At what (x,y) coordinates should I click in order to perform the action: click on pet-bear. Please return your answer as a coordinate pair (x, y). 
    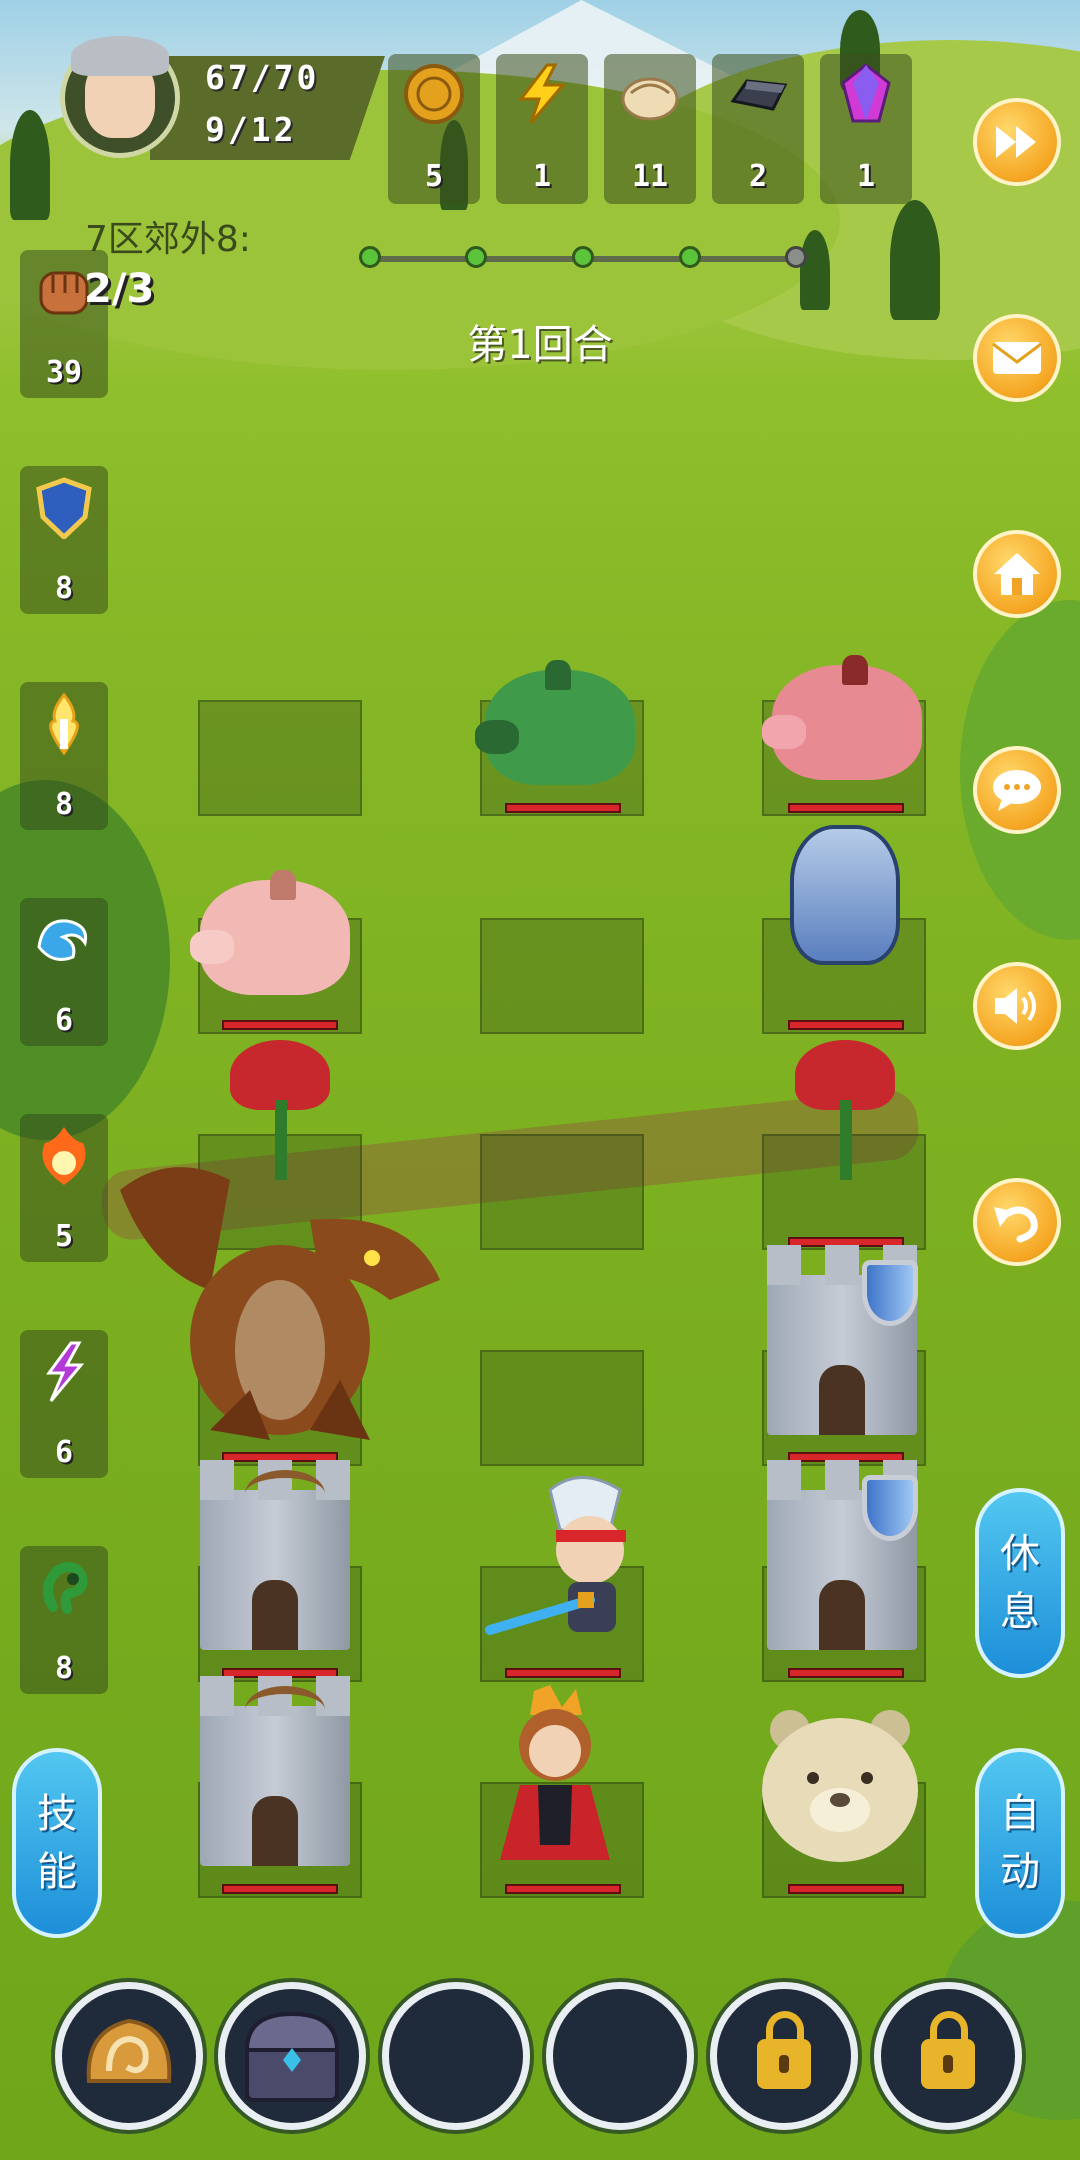
    Looking at the image, I should click on (840, 1785).